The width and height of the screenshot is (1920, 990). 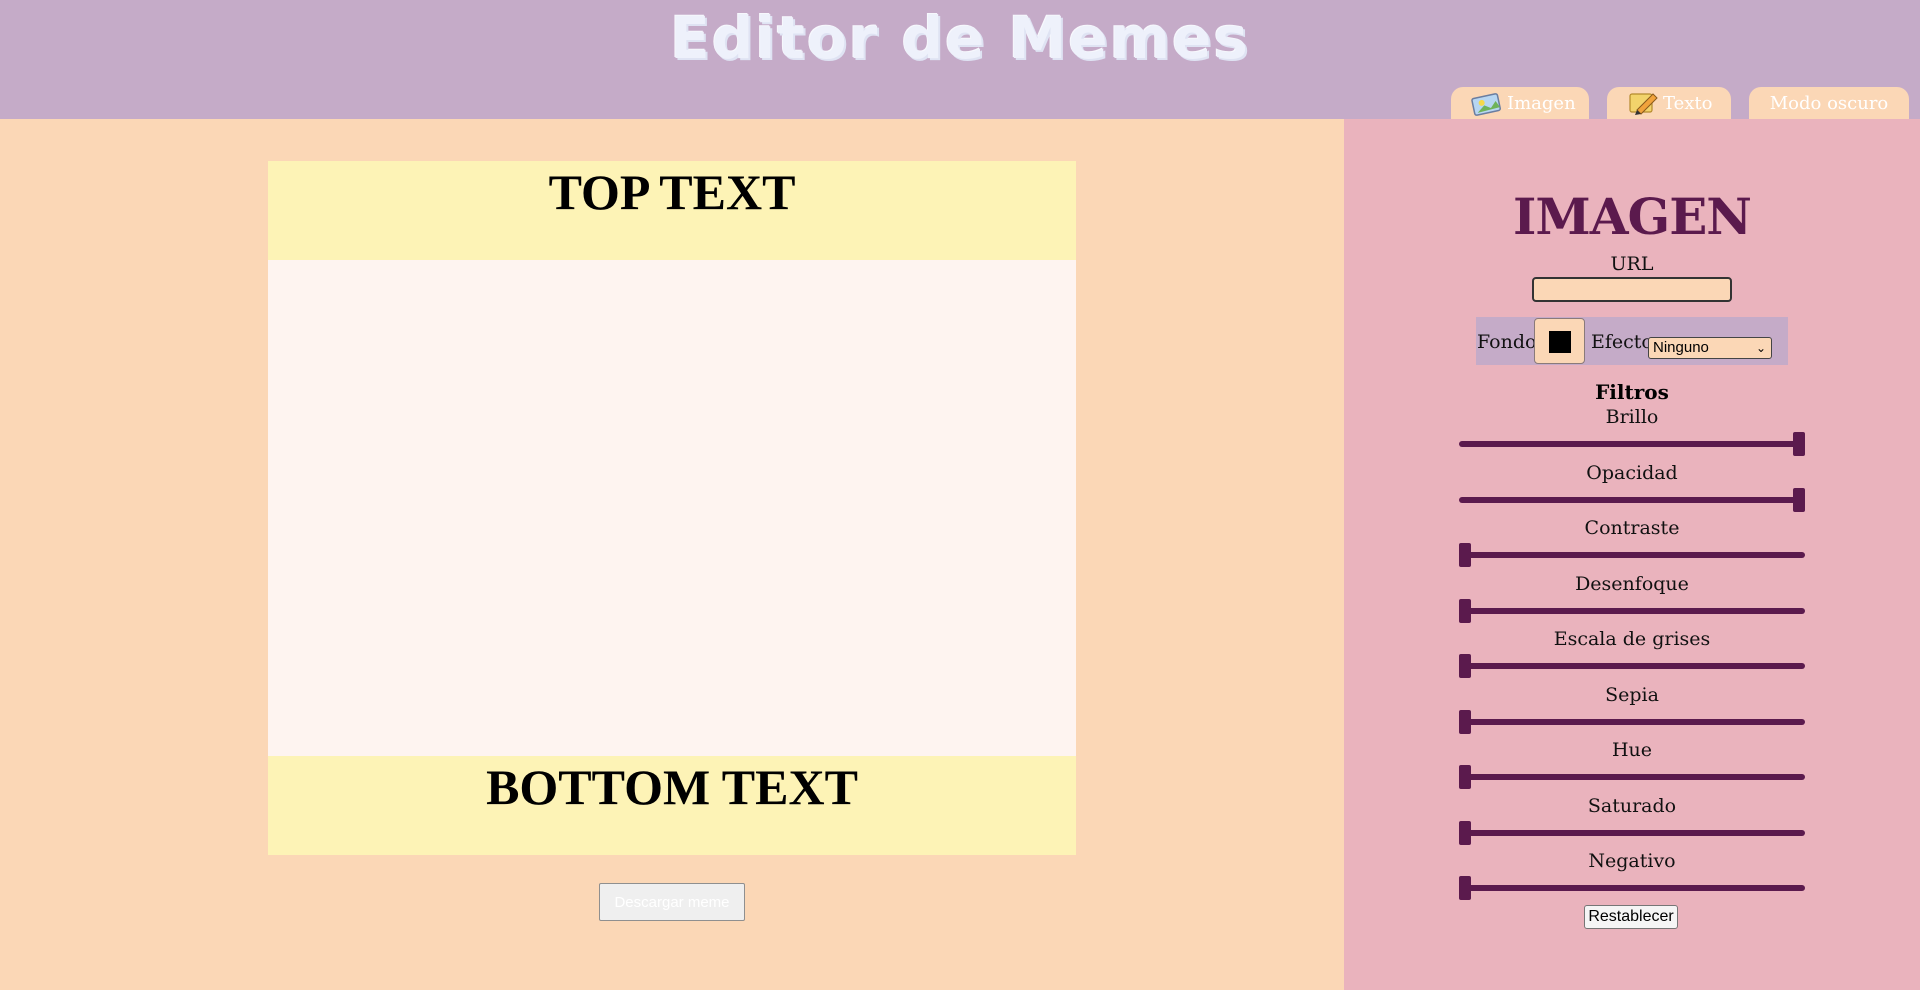 What do you see at coordinates (1643, 103) in the screenshot?
I see `pencil-icon` at bounding box center [1643, 103].